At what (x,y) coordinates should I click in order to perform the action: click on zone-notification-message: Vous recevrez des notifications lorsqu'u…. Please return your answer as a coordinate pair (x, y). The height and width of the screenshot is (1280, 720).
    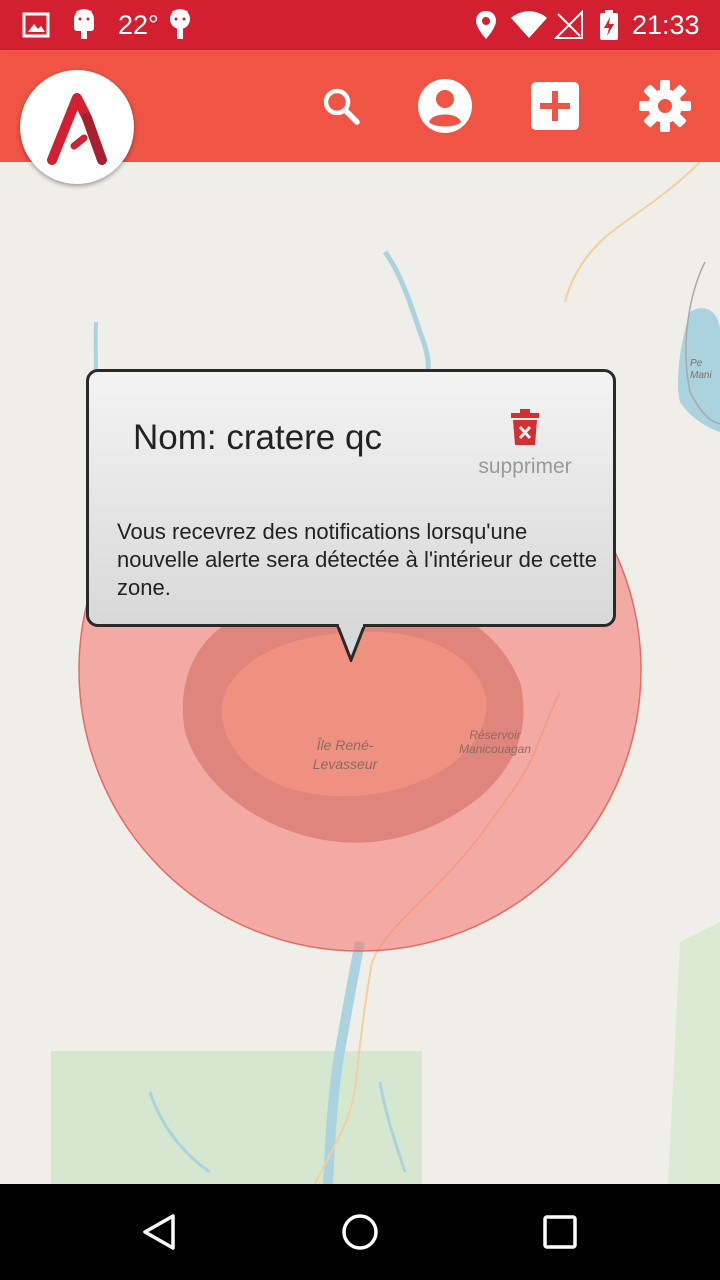
    Looking at the image, I should click on (357, 559).